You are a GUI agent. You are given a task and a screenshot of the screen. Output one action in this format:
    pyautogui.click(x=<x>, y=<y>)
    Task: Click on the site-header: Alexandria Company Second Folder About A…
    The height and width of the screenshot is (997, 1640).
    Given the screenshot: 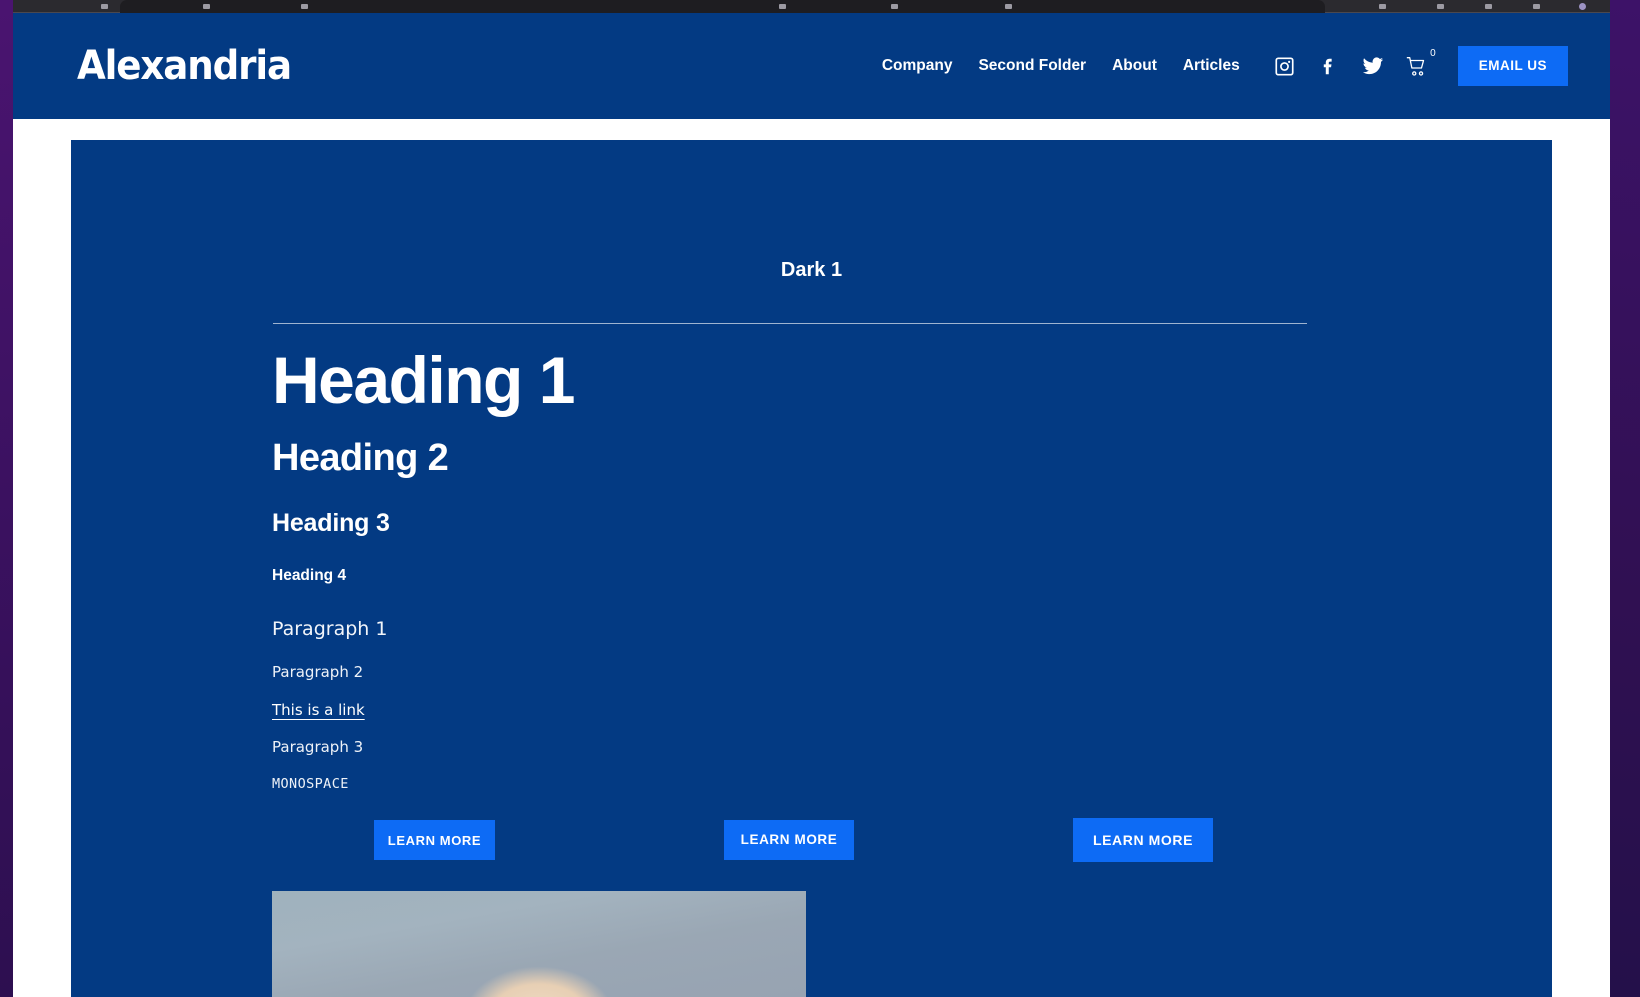 What is the action you would take?
    pyautogui.click(x=811, y=66)
    